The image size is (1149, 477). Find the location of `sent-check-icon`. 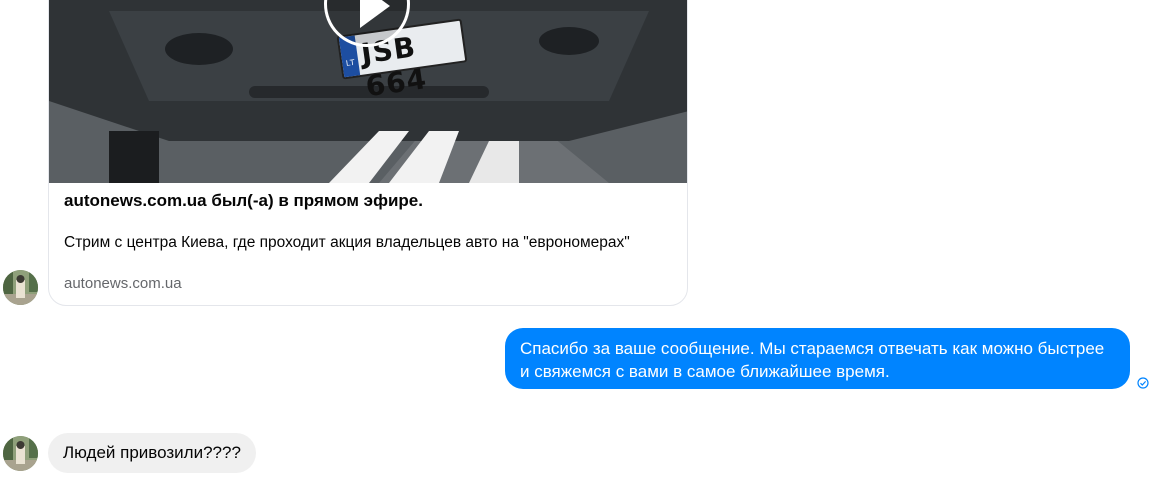

sent-check-icon is located at coordinates (1143, 383).